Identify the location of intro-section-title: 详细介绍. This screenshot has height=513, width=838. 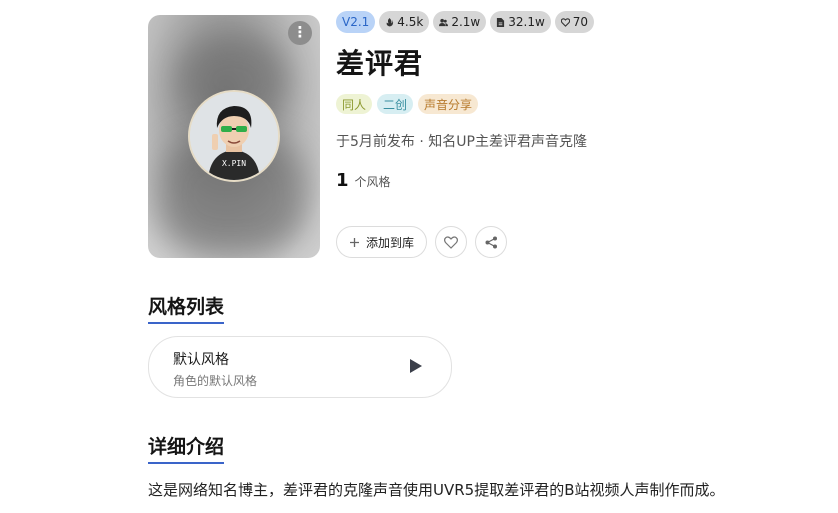
(186, 448).